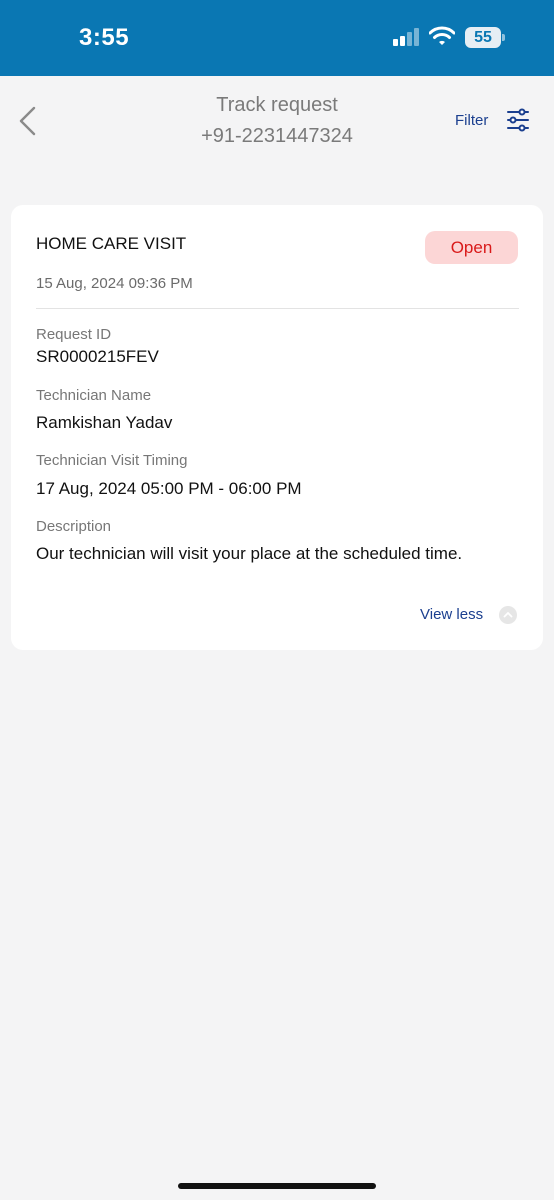 The height and width of the screenshot is (1200, 554). Describe the element at coordinates (112, 460) in the screenshot. I see `visit-timing-label: Technician Visit Timing` at that location.